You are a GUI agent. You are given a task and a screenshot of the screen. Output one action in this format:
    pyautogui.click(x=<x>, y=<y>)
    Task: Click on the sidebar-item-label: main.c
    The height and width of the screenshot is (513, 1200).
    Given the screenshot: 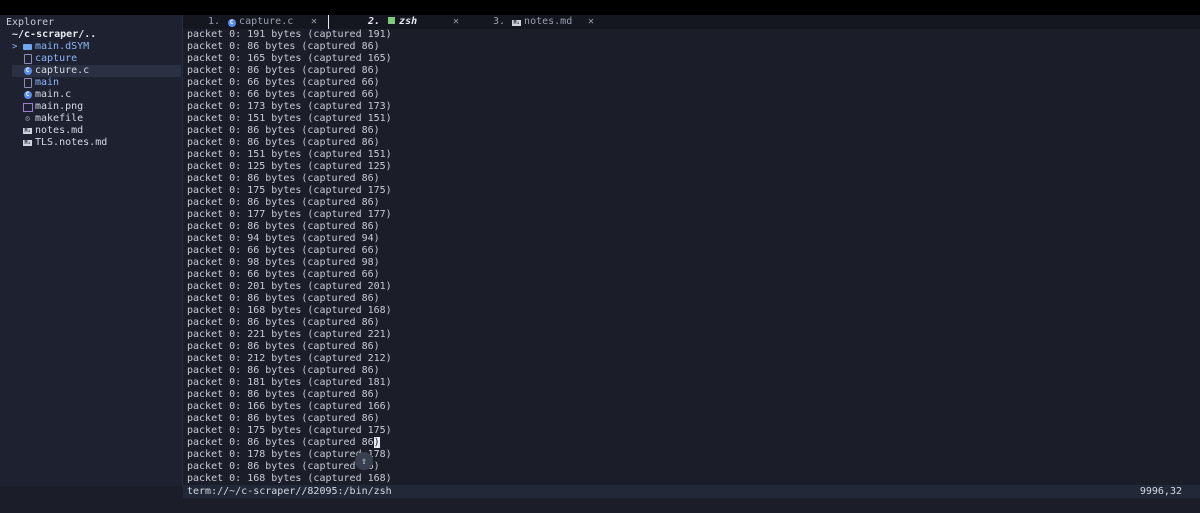 What is the action you would take?
    pyautogui.click(x=53, y=94)
    